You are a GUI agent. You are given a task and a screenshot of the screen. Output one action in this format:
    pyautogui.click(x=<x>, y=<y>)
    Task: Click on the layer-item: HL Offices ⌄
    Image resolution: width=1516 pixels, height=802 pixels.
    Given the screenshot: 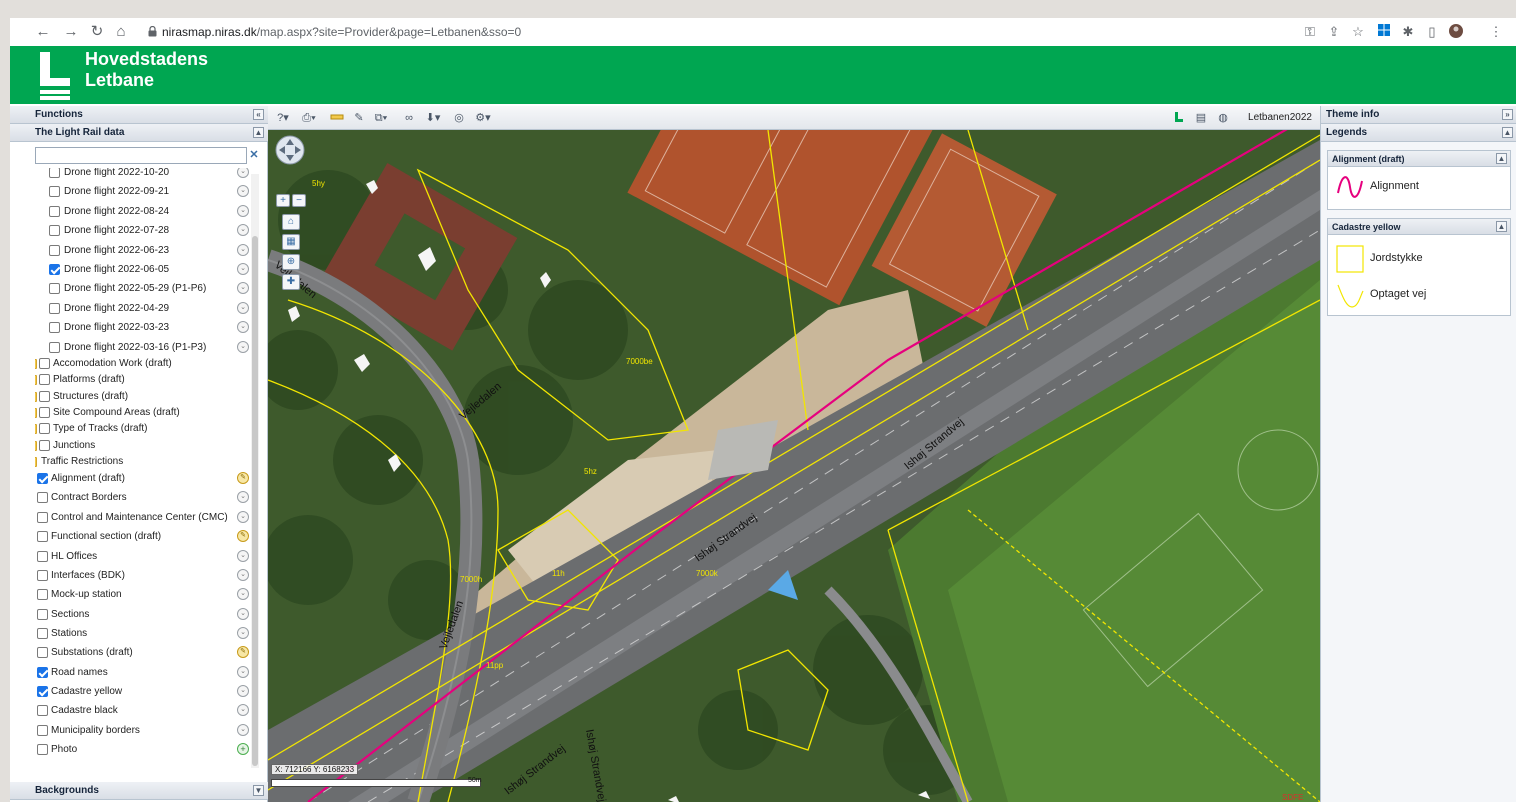 What is the action you would take?
    pyautogui.click(x=145, y=557)
    